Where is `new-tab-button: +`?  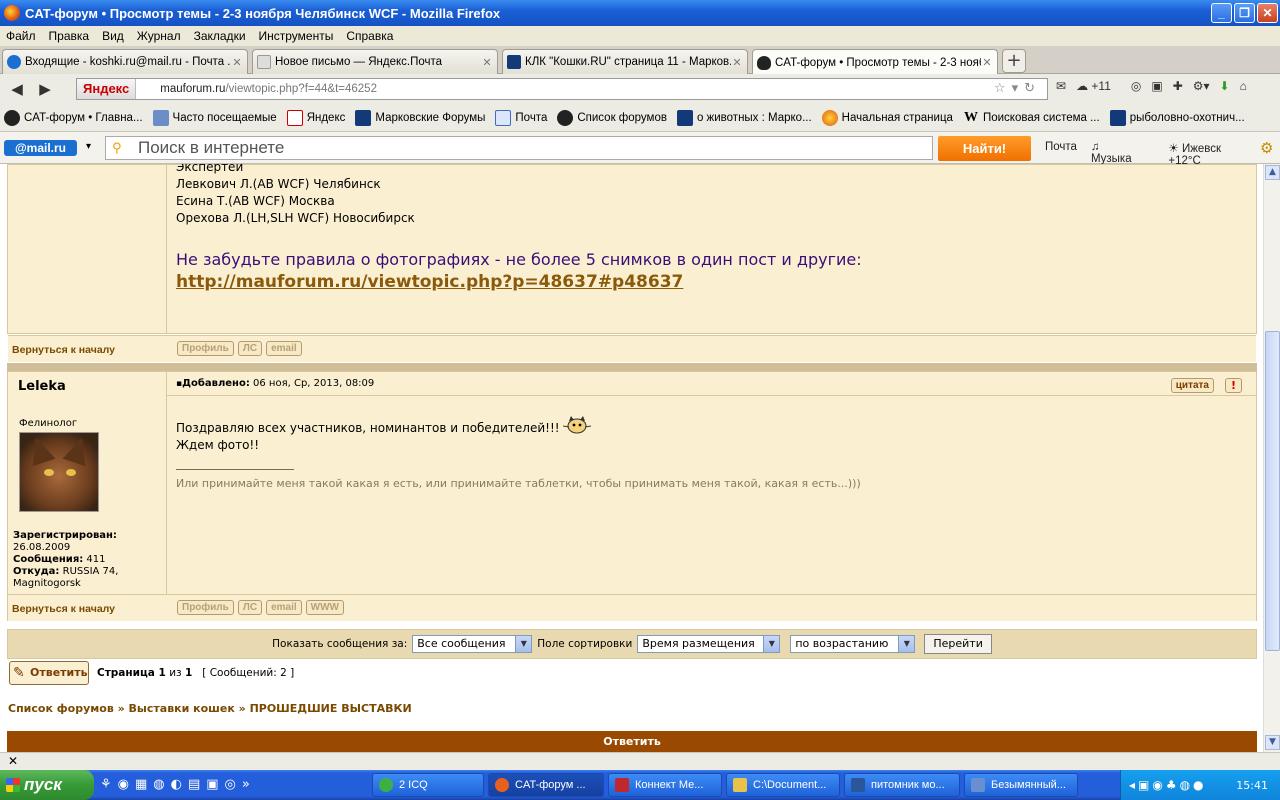
new-tab-button: + is located at coordinates (1014, 61).